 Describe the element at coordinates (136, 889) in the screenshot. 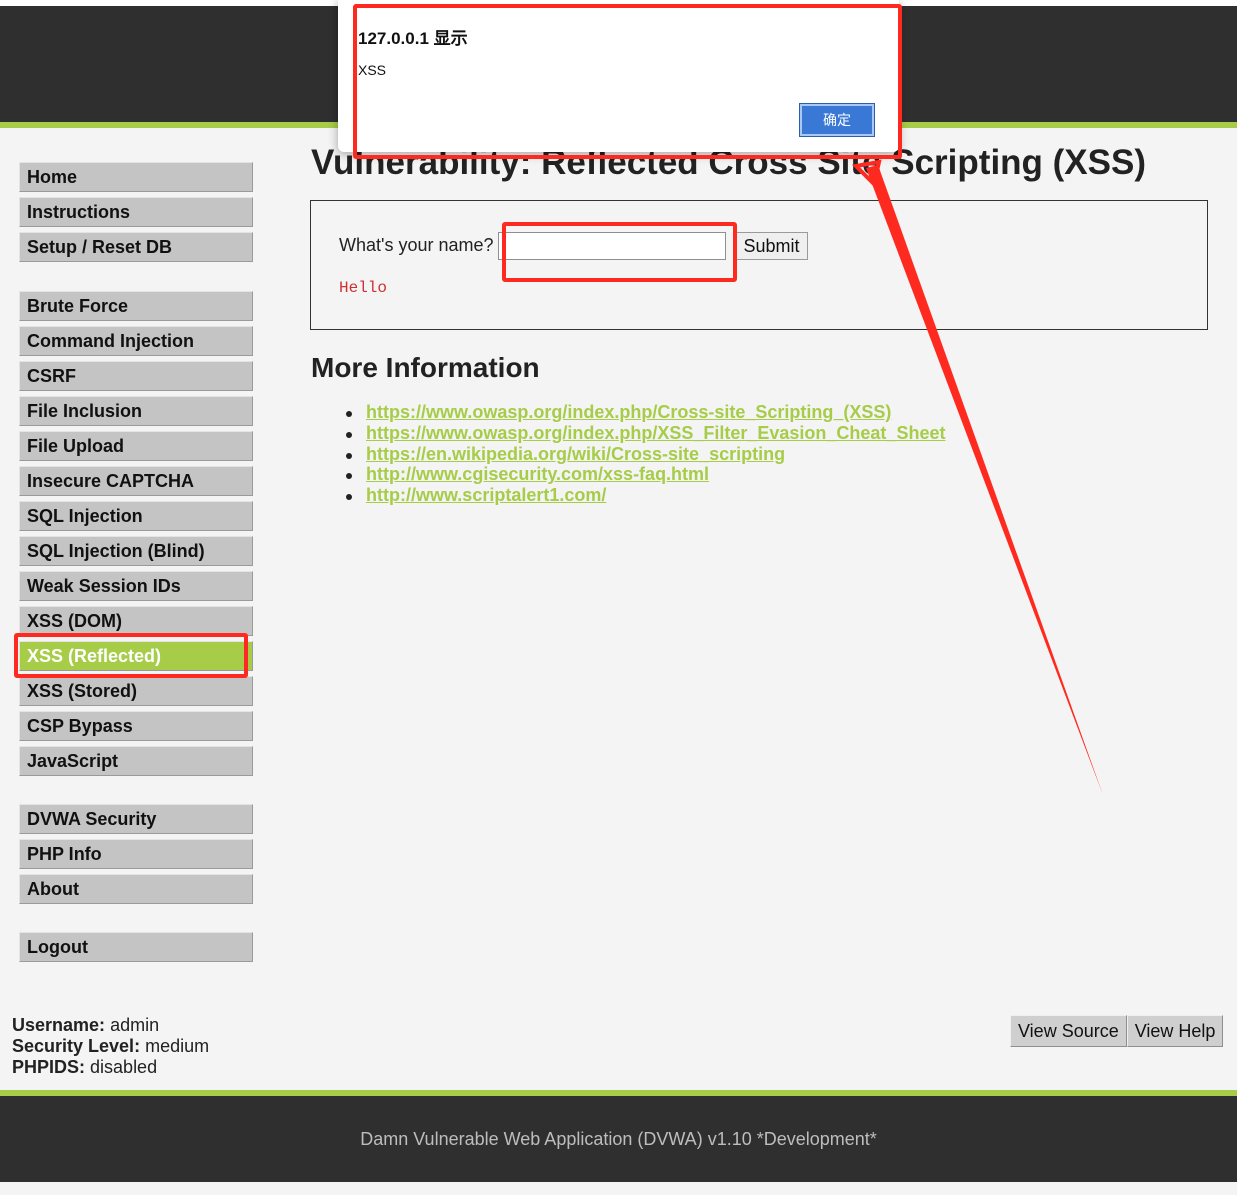

I see `menu-item-about: About` at that location.